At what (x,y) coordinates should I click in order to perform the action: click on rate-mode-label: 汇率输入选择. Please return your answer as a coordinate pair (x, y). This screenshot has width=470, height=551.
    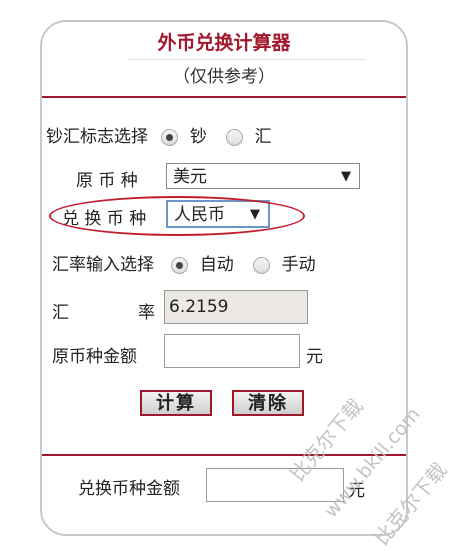
    Looking at the image, I should click on (103, 265).